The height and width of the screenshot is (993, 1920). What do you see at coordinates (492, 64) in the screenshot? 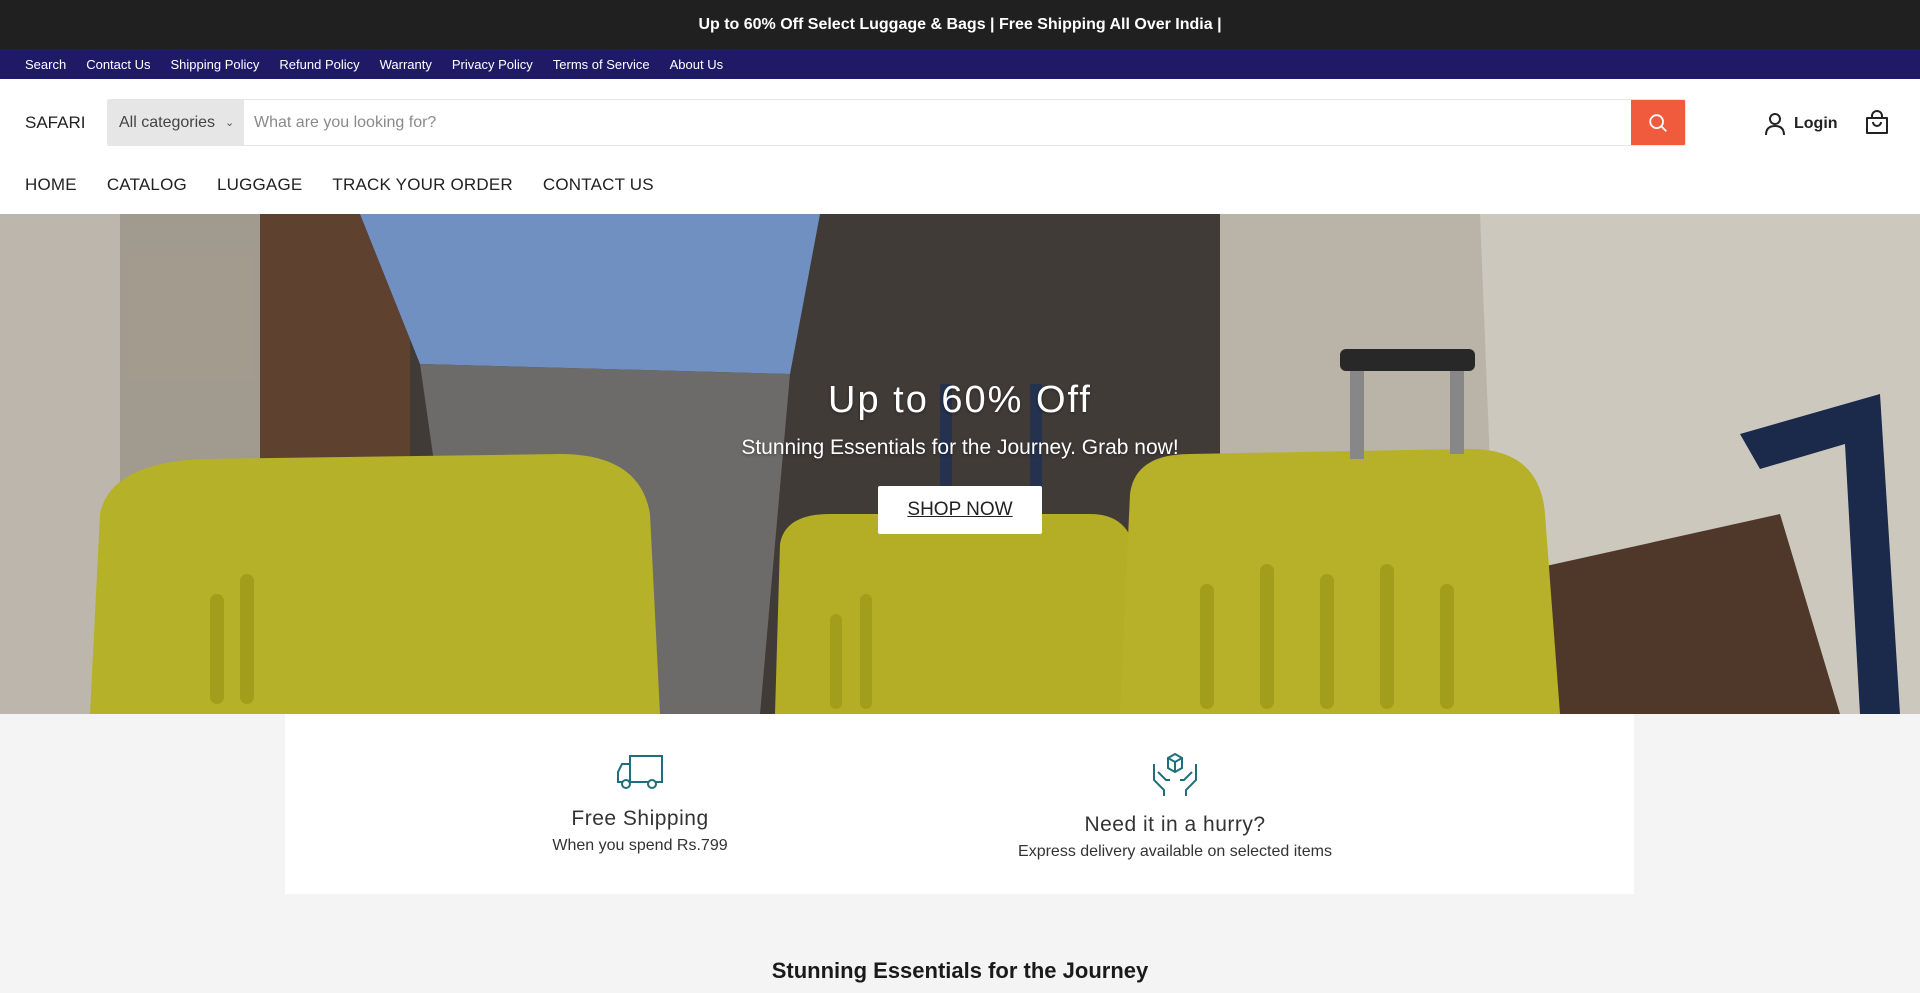
I see `utility-link-privacy-policy: Privacy Policy` at bounding box center [492, 64].